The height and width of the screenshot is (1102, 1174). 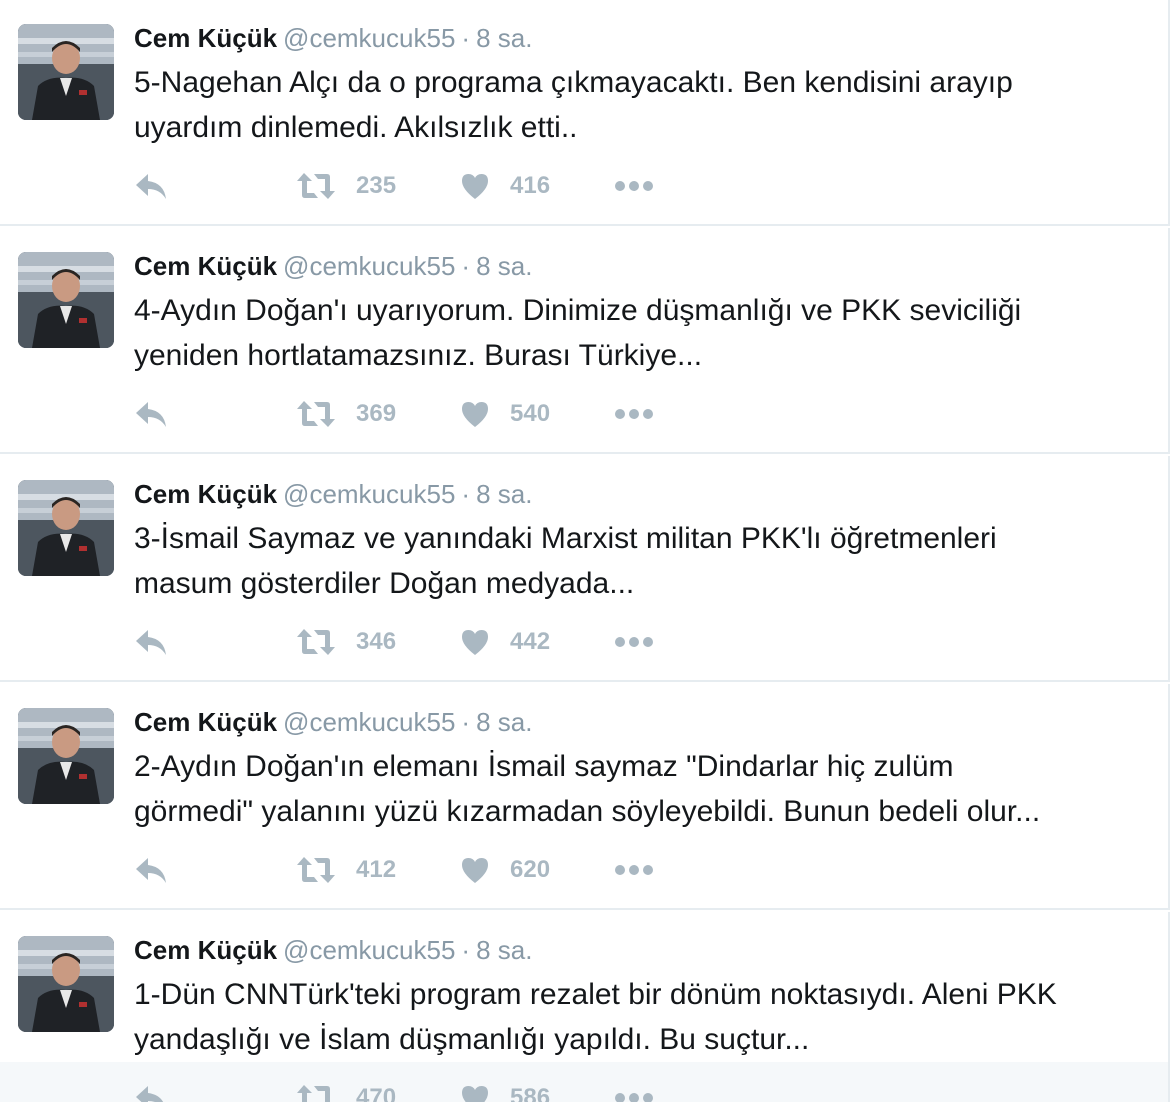 What do you see at coordinates (530, 641) in the screenshot?
I see `like-count: 442` at bounding box center [530, 641].